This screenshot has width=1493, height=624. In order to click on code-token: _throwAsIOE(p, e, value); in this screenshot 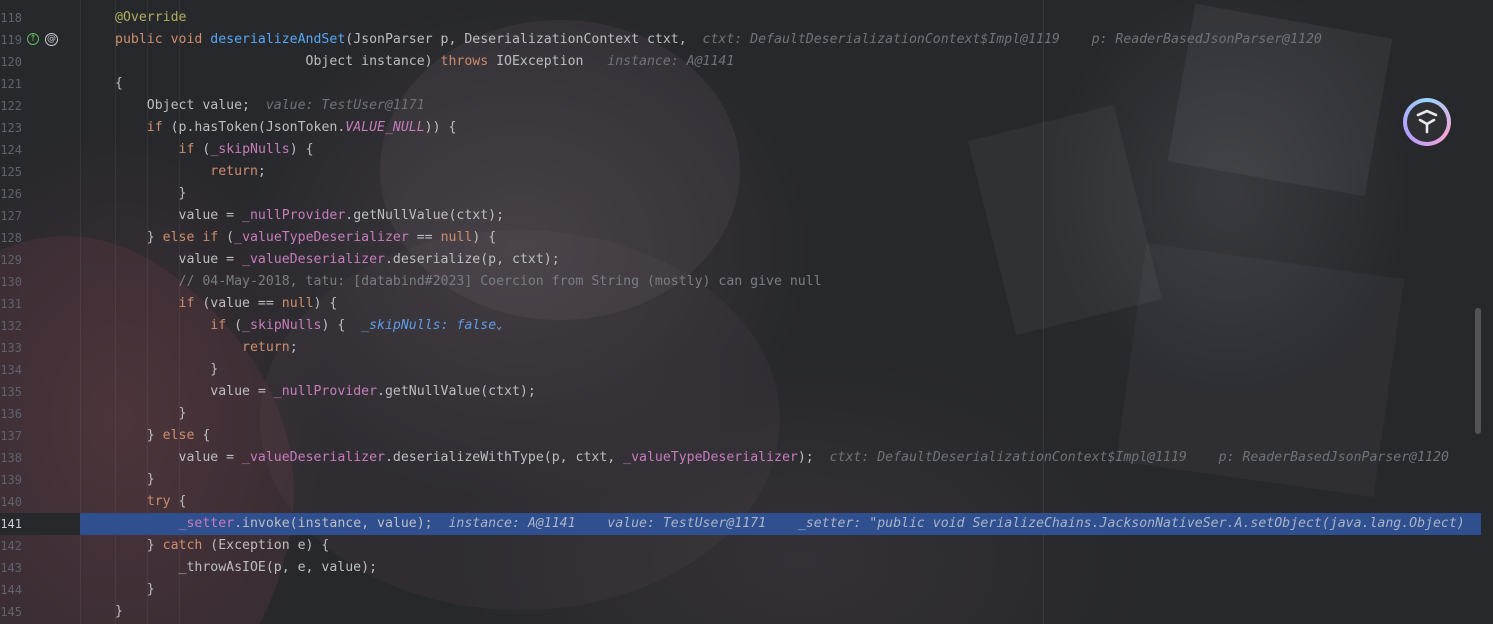, I will do `click(246, 567)`.